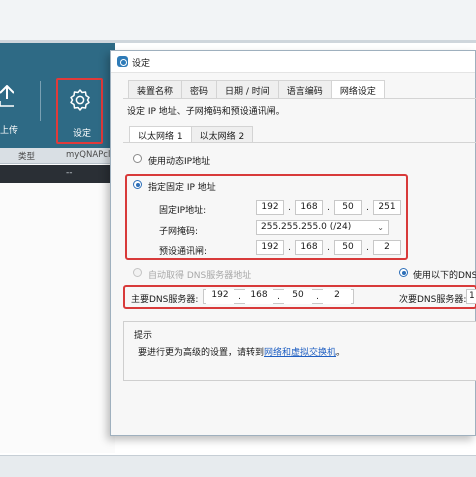  I want to click on dns-manual-label: 使用以下的DNS, so click(444, 276).